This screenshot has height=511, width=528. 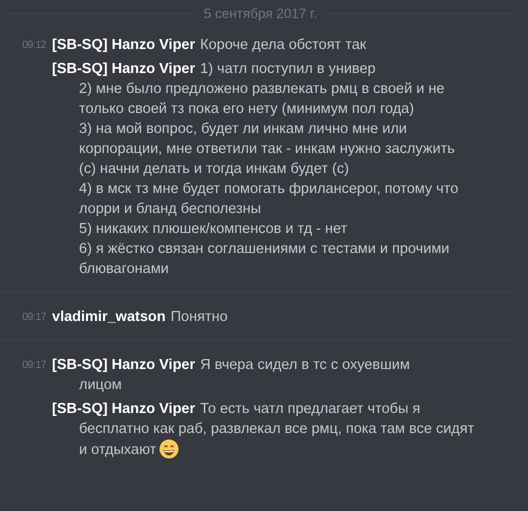 What do you see at coordinates (310, 409) in the screenshot?
I see `message-text: То есть чатл предлагает чтобы я` at bounding box center [310, 409].